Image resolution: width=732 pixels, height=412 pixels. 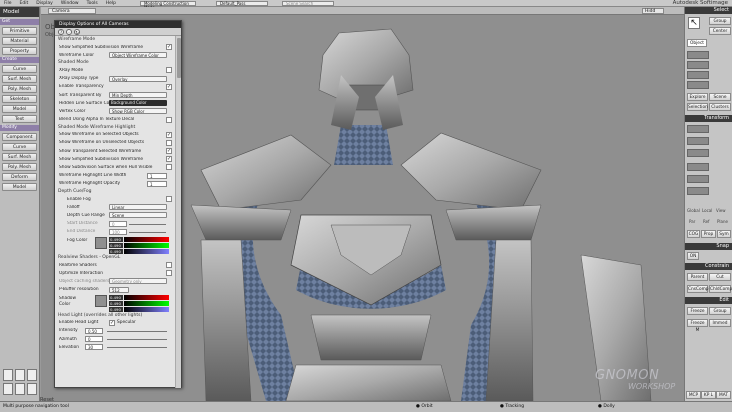 What do you see at coordinates (72, 11) in the screenshot?
I see `camera-select: Camera` at bounding box center [72, 11].